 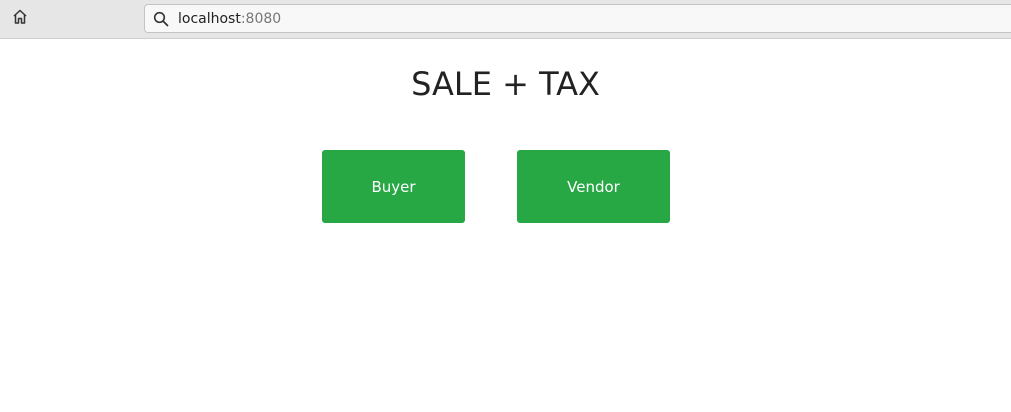 What do you see at coordinates (505, 84) in the screenshot?
I see `page-title: SALE + TAX` at bounding box center [505, 84].